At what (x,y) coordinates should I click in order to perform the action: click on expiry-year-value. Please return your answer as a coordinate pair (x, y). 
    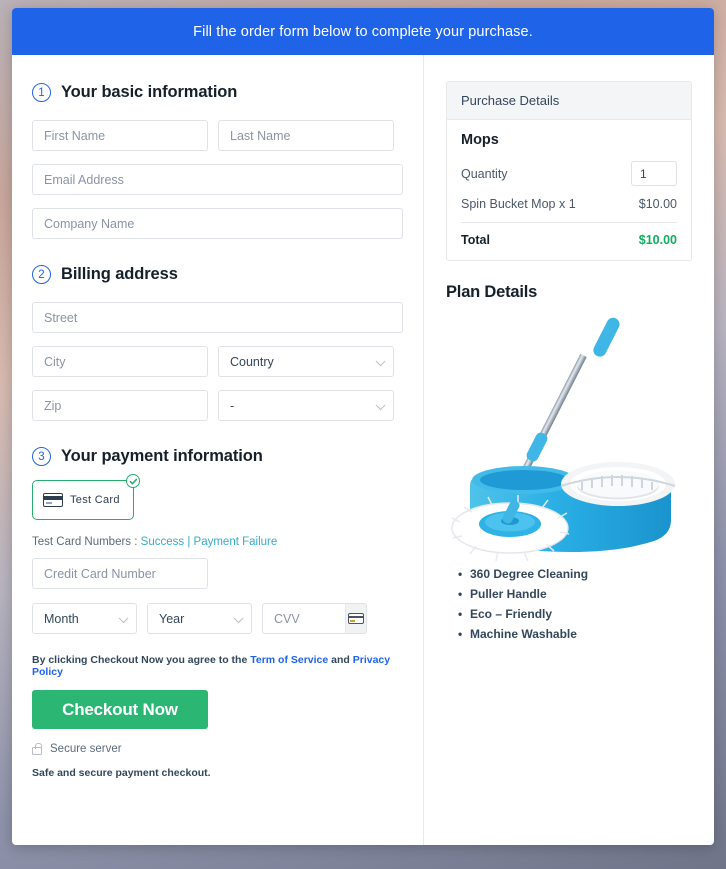
    Looking at the image, I should click on (199, 618).